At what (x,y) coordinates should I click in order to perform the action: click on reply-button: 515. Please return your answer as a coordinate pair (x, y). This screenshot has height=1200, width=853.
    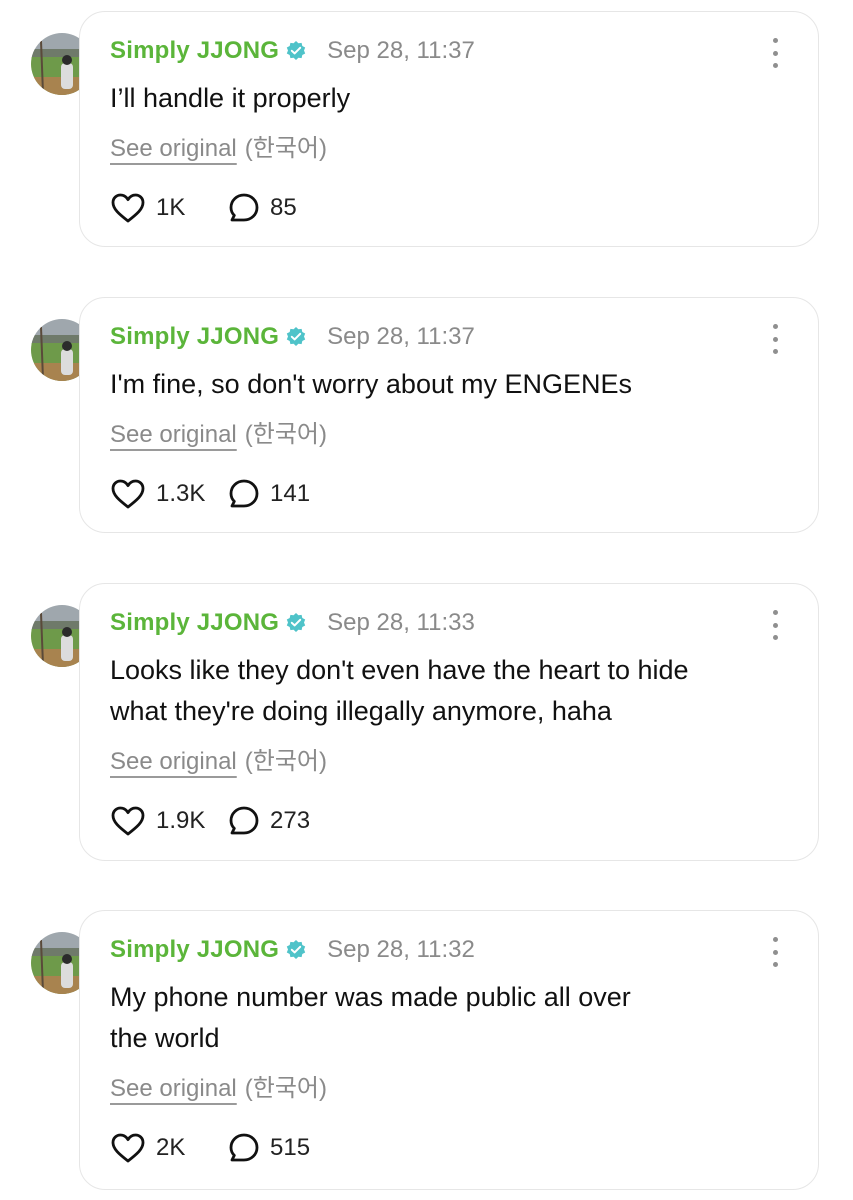
    Looking at the image, I should click on (269, 1148).